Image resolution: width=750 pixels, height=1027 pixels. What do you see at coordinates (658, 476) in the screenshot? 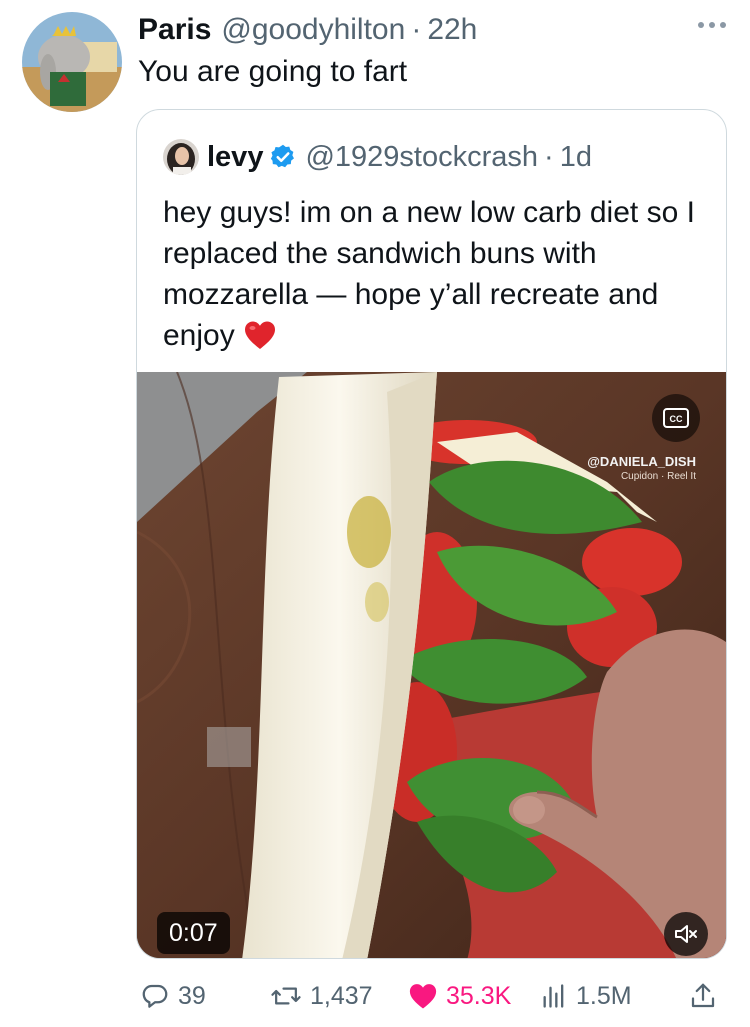
I see `watermark-subtext: Cupidon · Reel It` at bounding box center [658, 476].